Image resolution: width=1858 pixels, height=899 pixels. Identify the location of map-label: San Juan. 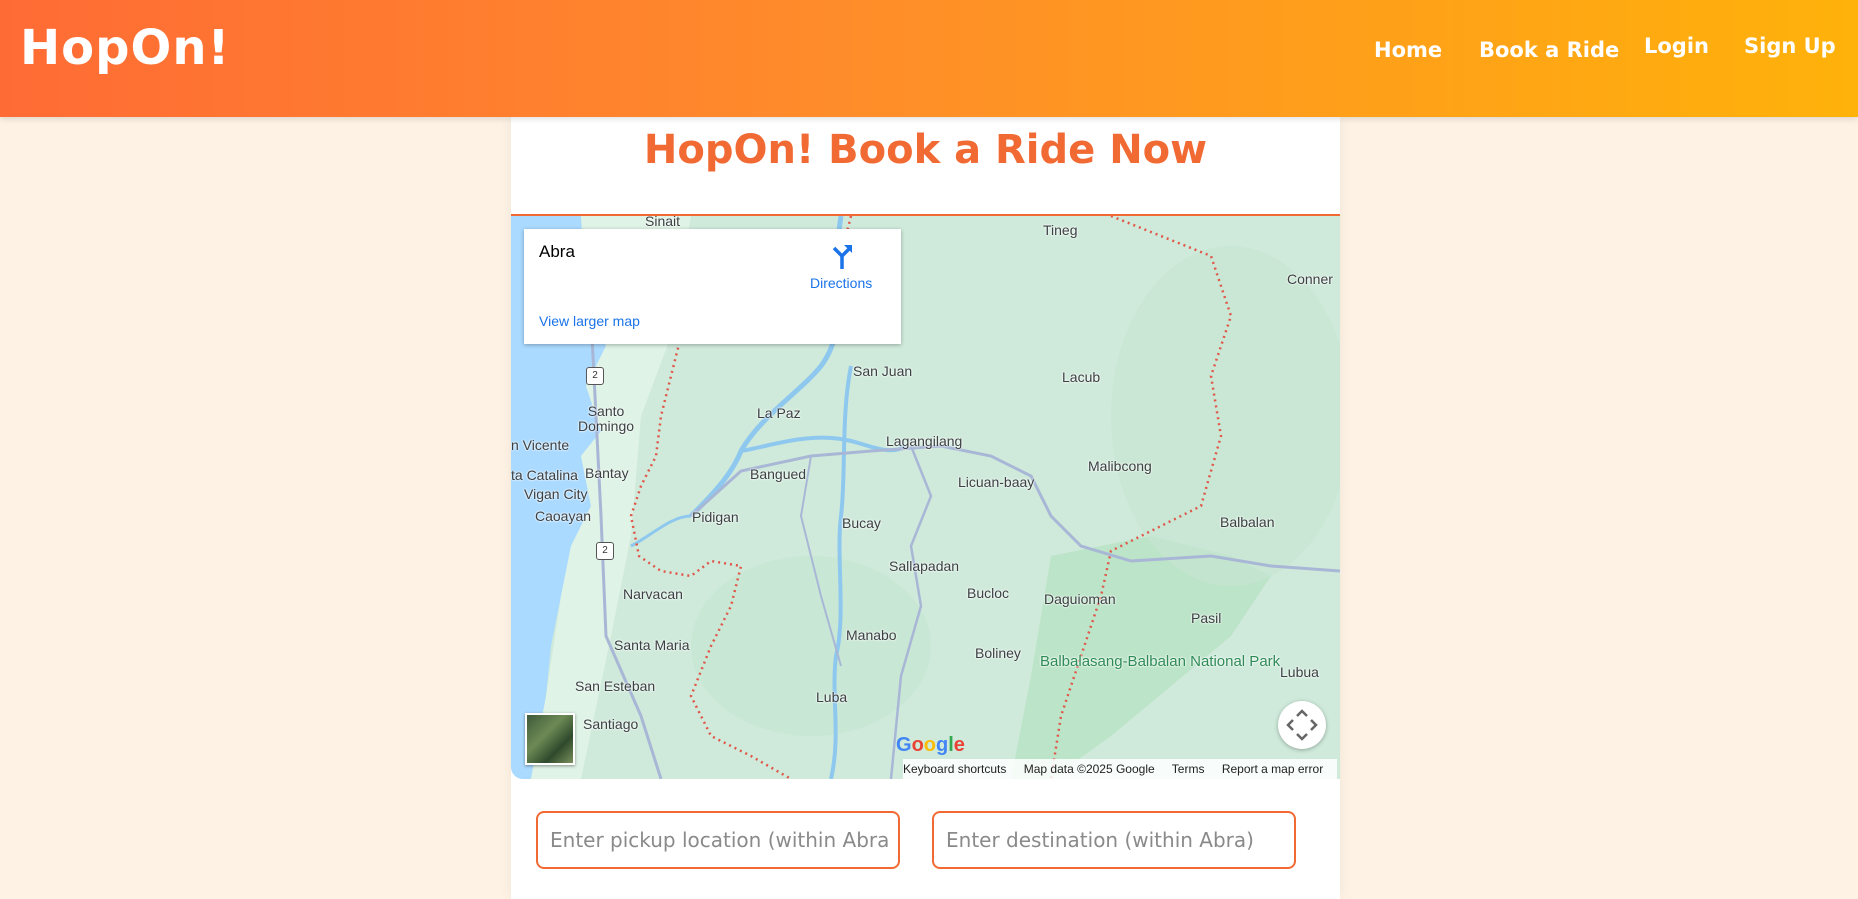
(883, 371).